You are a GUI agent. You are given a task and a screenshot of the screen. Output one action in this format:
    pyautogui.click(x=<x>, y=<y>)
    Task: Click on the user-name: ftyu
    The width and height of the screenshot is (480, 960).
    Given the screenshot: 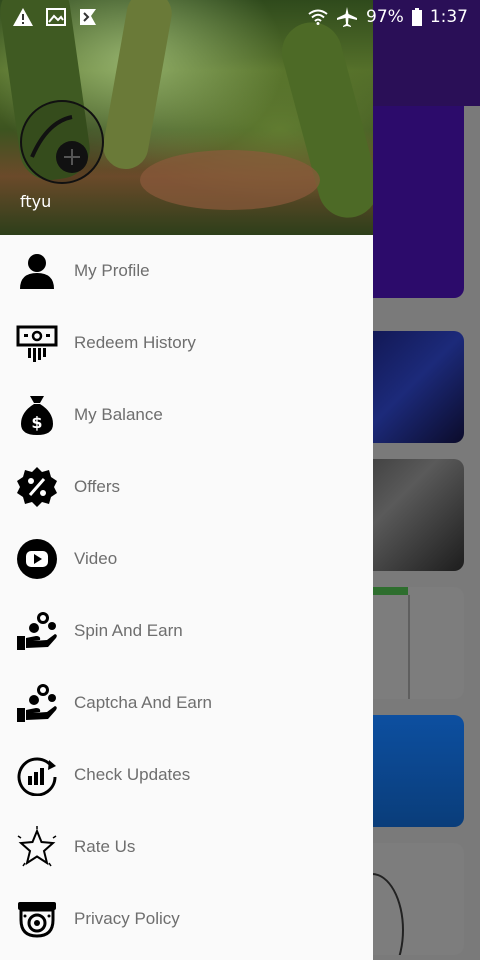 What is the action you would take?
    pyautogui.click(x=36, y=201)
    